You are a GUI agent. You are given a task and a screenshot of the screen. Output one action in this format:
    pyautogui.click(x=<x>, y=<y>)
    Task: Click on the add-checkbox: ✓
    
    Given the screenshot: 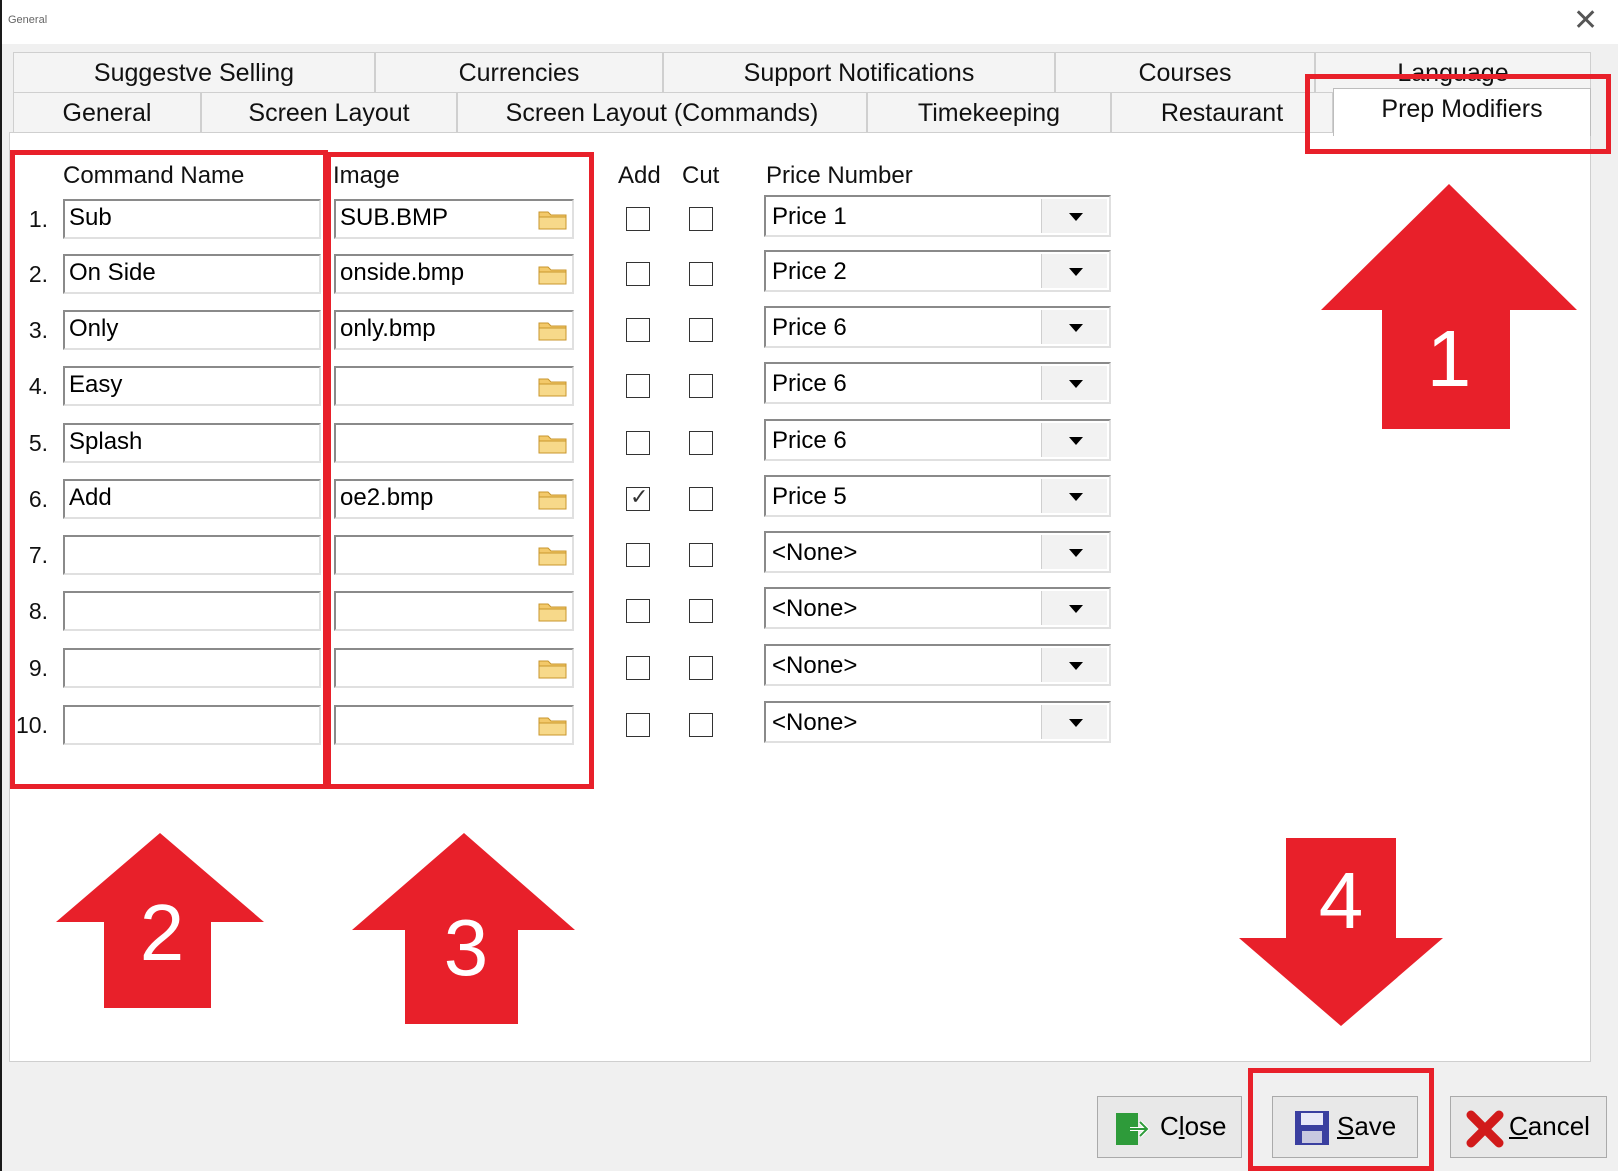 What is the action you would take?
    pyautogui.click(x=638, y=497)
    